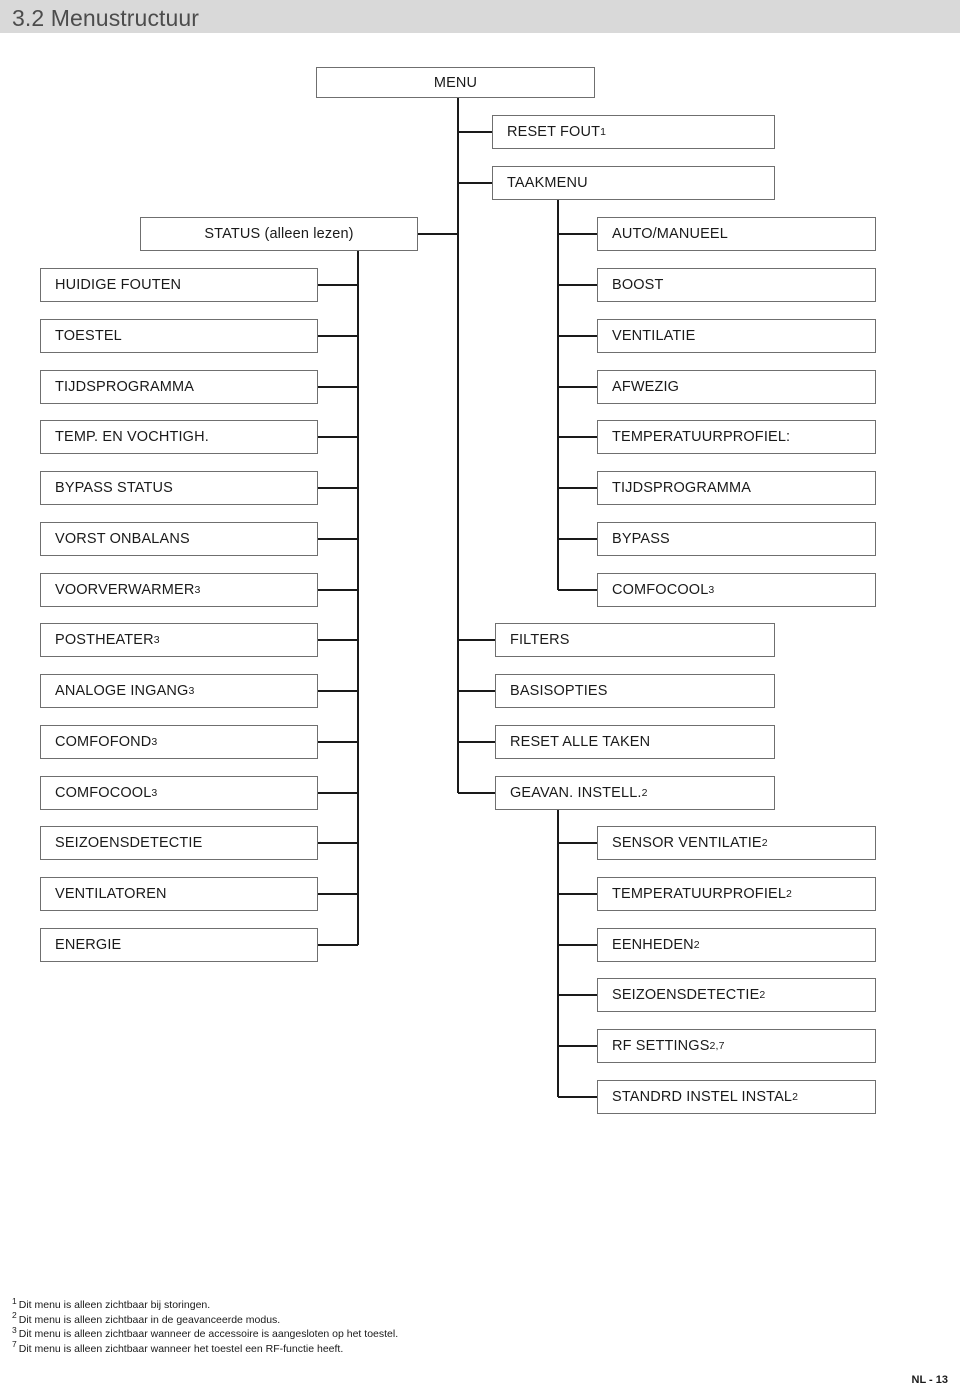  Describe the element at coordinates (14, 1344) in the screenshot. I see `footnote-7-mark: 7` at that location.